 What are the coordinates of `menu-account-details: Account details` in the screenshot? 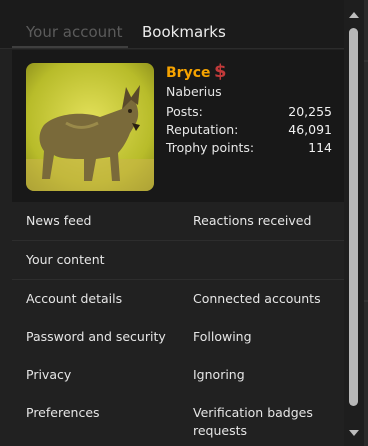 It's located at (74, 299).